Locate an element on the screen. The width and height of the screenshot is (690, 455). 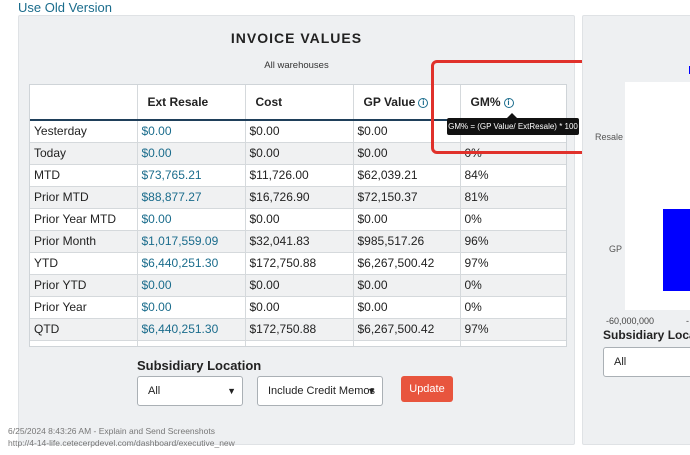
credit-memos-value: Include Credit Memos is located at coordinates (321, 391).